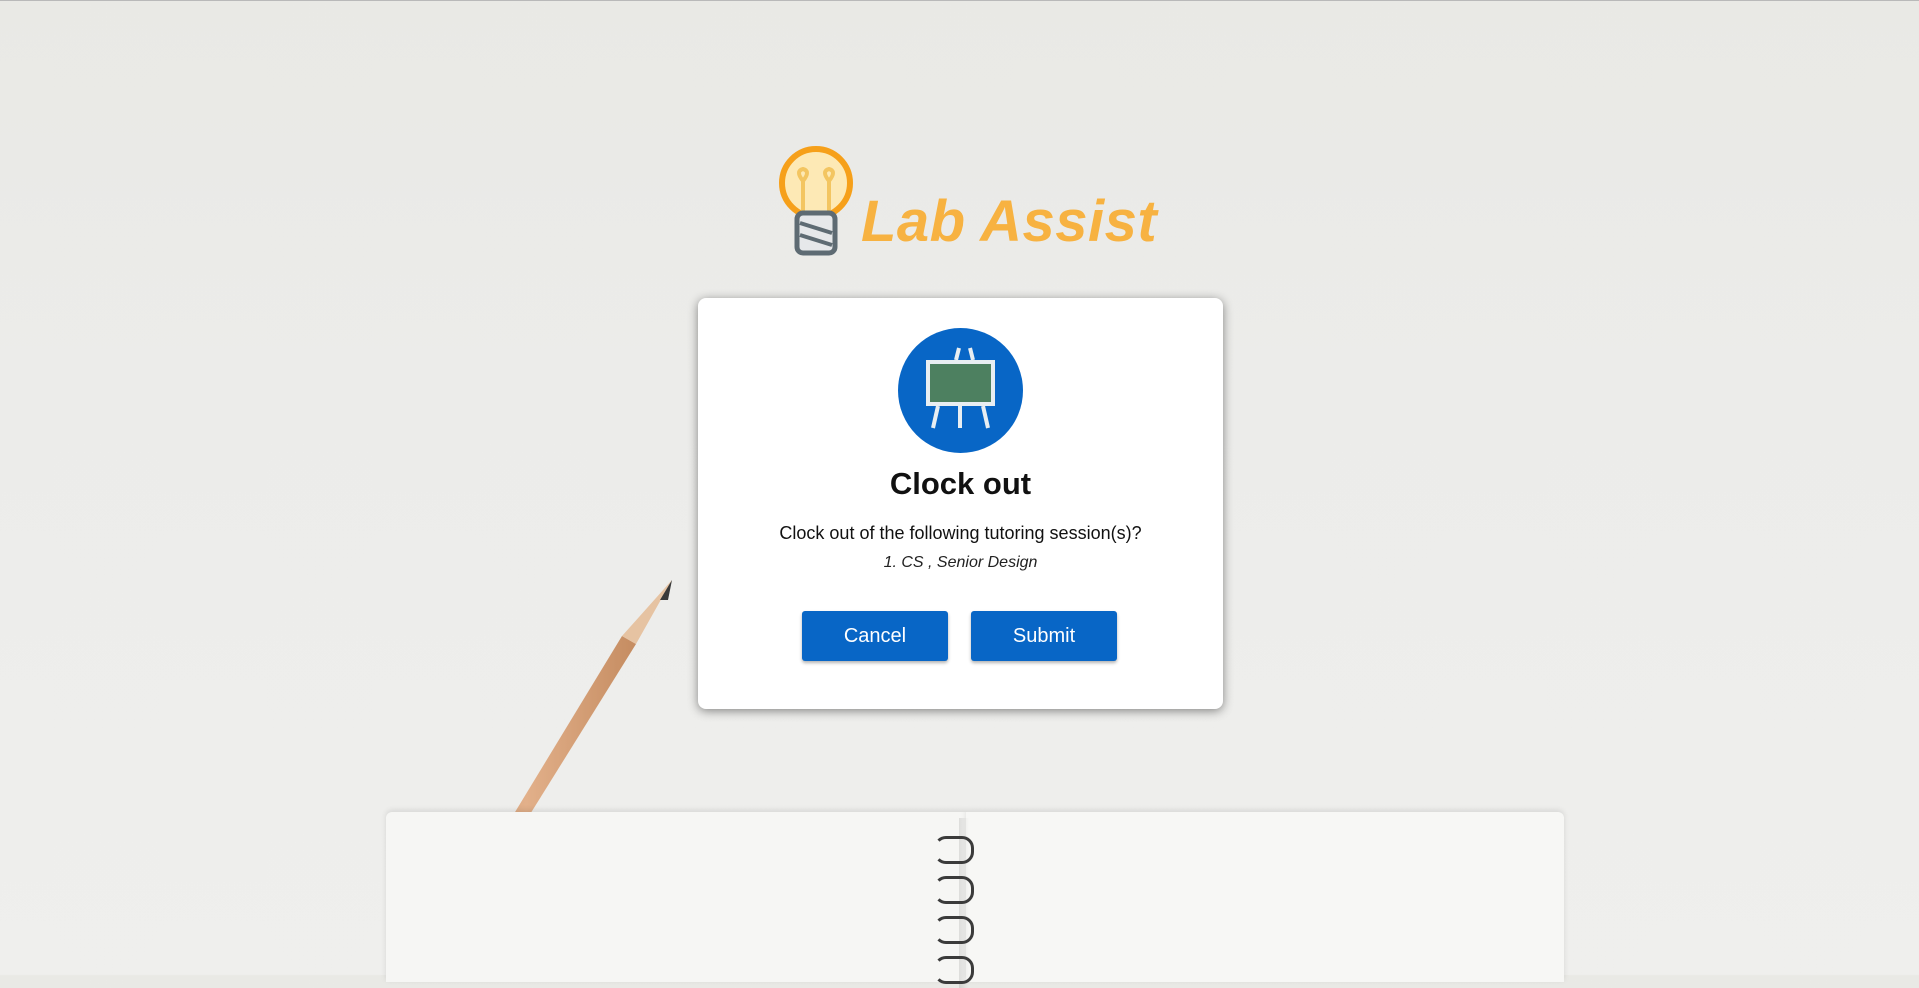 This screenshot has width=1919, height=988. I want to click on cancel-button: Cancel, so click(875, 636).